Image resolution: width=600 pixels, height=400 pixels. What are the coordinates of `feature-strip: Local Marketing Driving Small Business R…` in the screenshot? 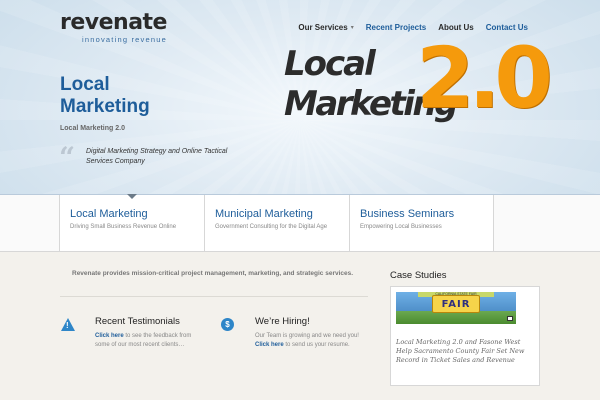 It's located at (300, 223).